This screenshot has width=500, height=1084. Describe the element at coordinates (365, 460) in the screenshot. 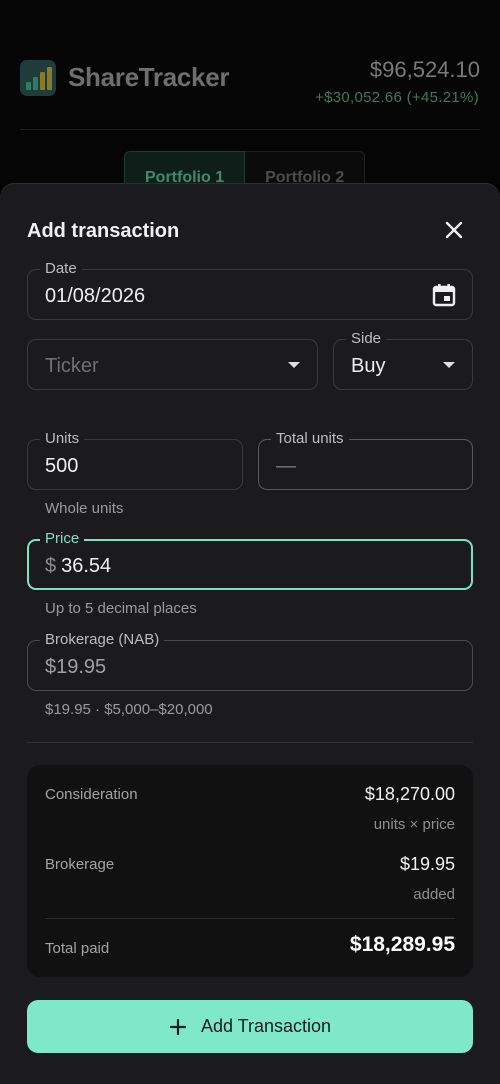

I see `total-units-field: Total units —` at that location.